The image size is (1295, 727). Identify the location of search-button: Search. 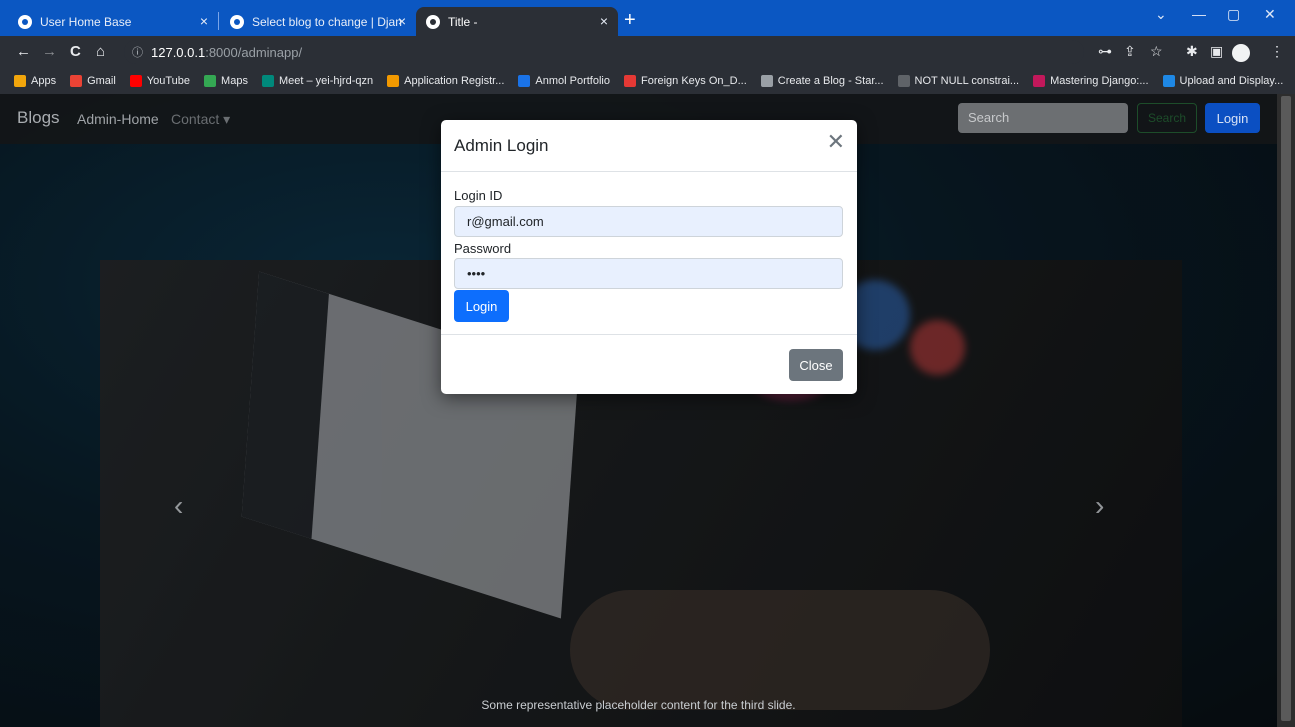
(1167, 118).